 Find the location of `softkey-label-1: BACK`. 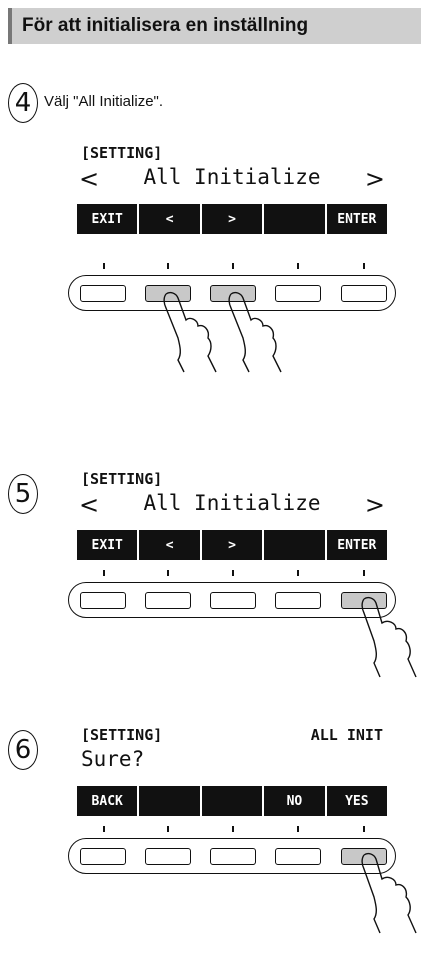

softkey-label-1: BACK is located at coordinates (107, 801).